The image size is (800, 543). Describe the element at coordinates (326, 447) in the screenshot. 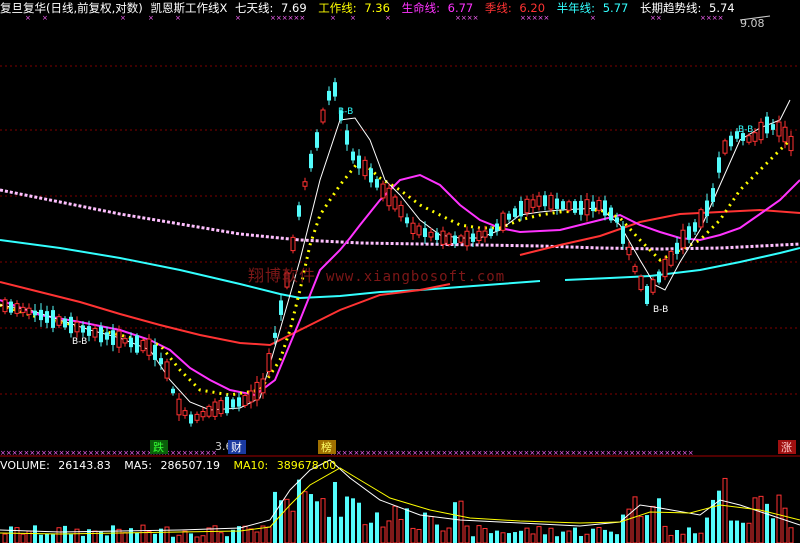

I see `badge-bang: 榜` at that location.